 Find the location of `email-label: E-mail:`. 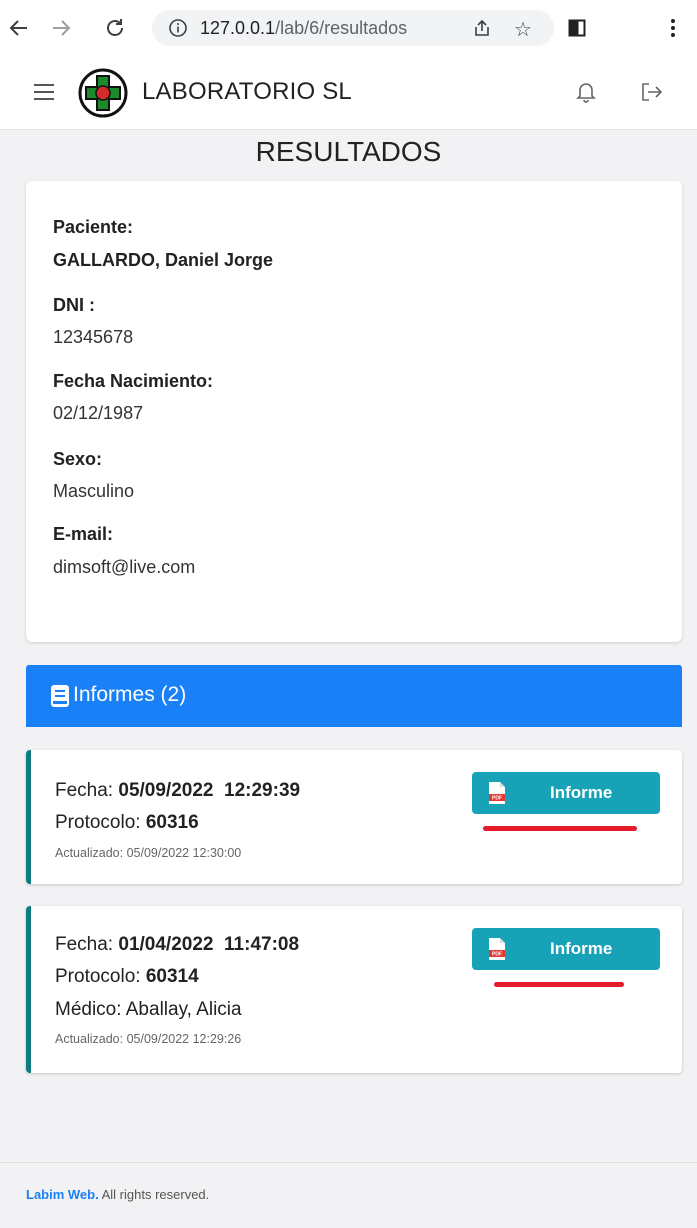

email-label: E-mail: is located at coordinates (83, 534).